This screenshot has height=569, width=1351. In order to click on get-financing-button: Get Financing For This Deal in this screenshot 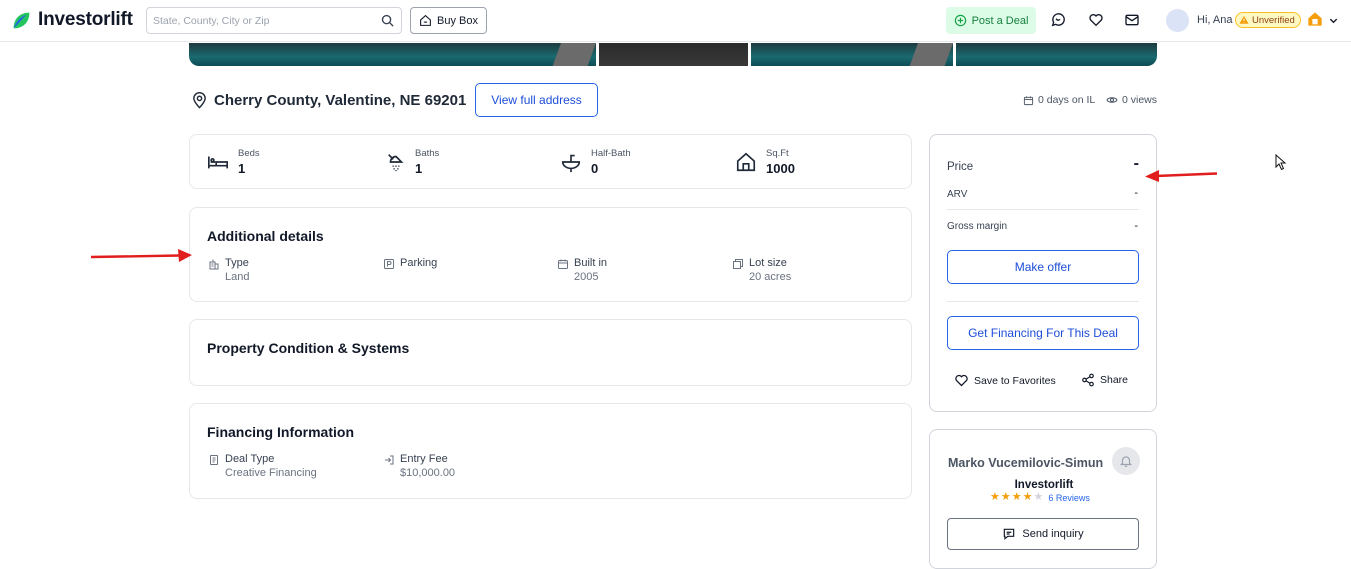, I will do `click(1043, 333)`.